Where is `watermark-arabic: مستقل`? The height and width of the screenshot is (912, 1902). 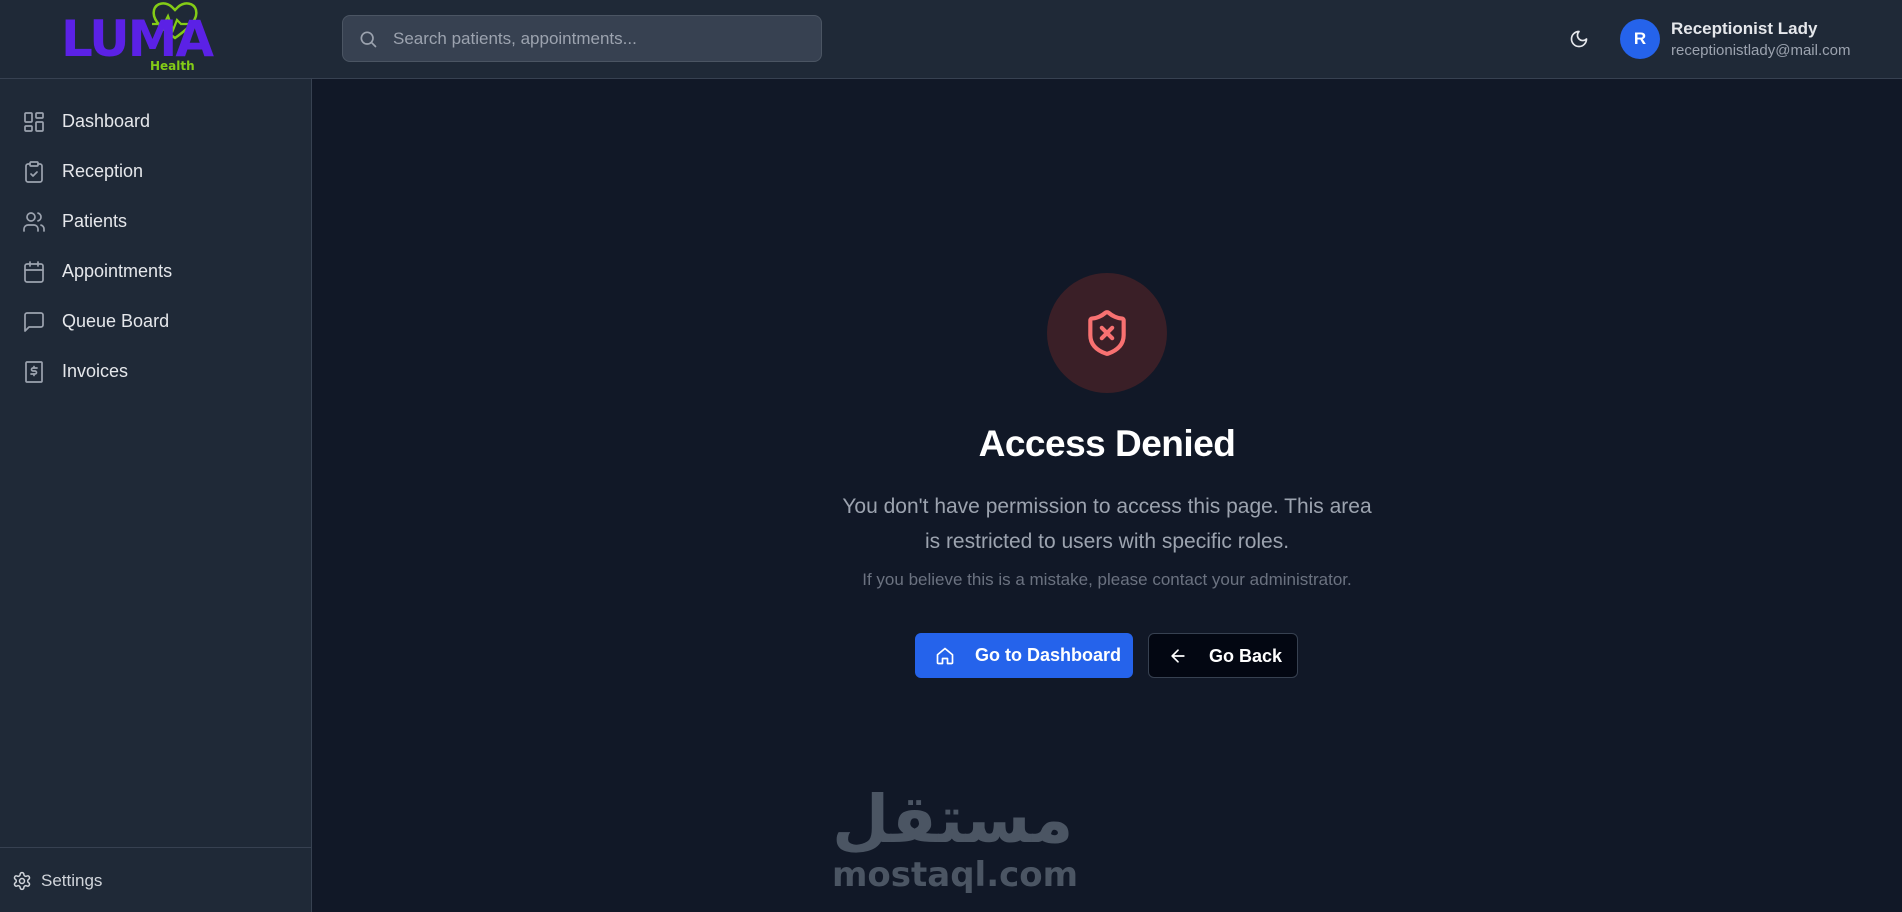 watermark-arabic: مستقل is located at coordinates (953, 819).